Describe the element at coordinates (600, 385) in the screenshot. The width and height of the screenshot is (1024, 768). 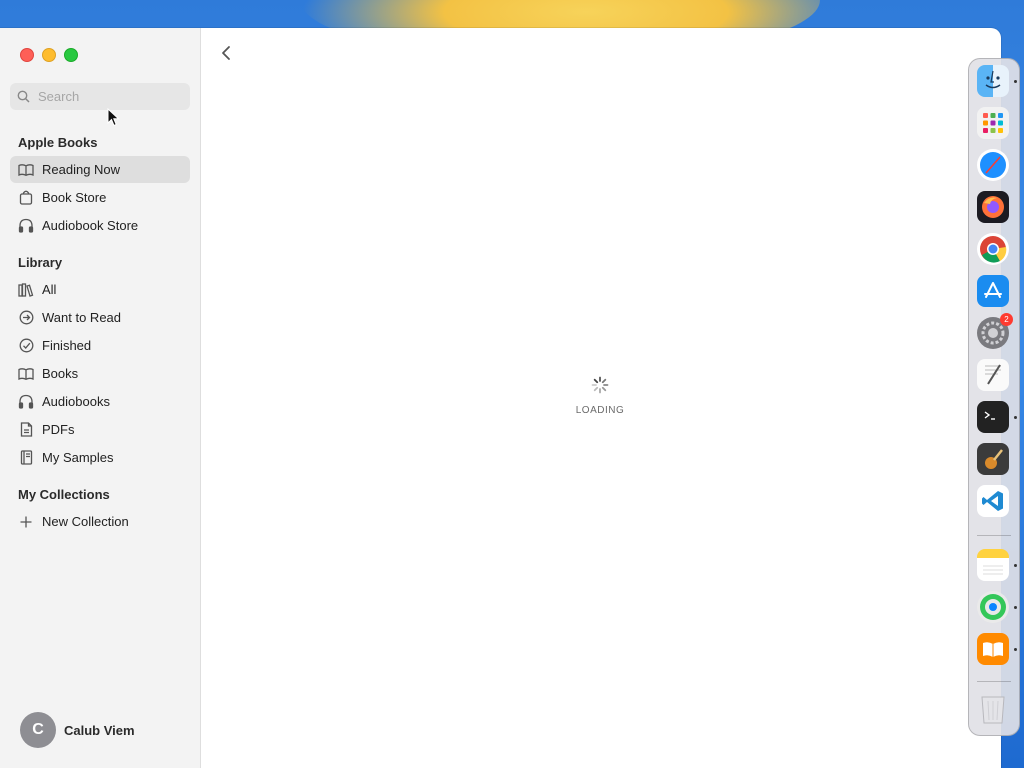
I see `spinner-icon` at that location.